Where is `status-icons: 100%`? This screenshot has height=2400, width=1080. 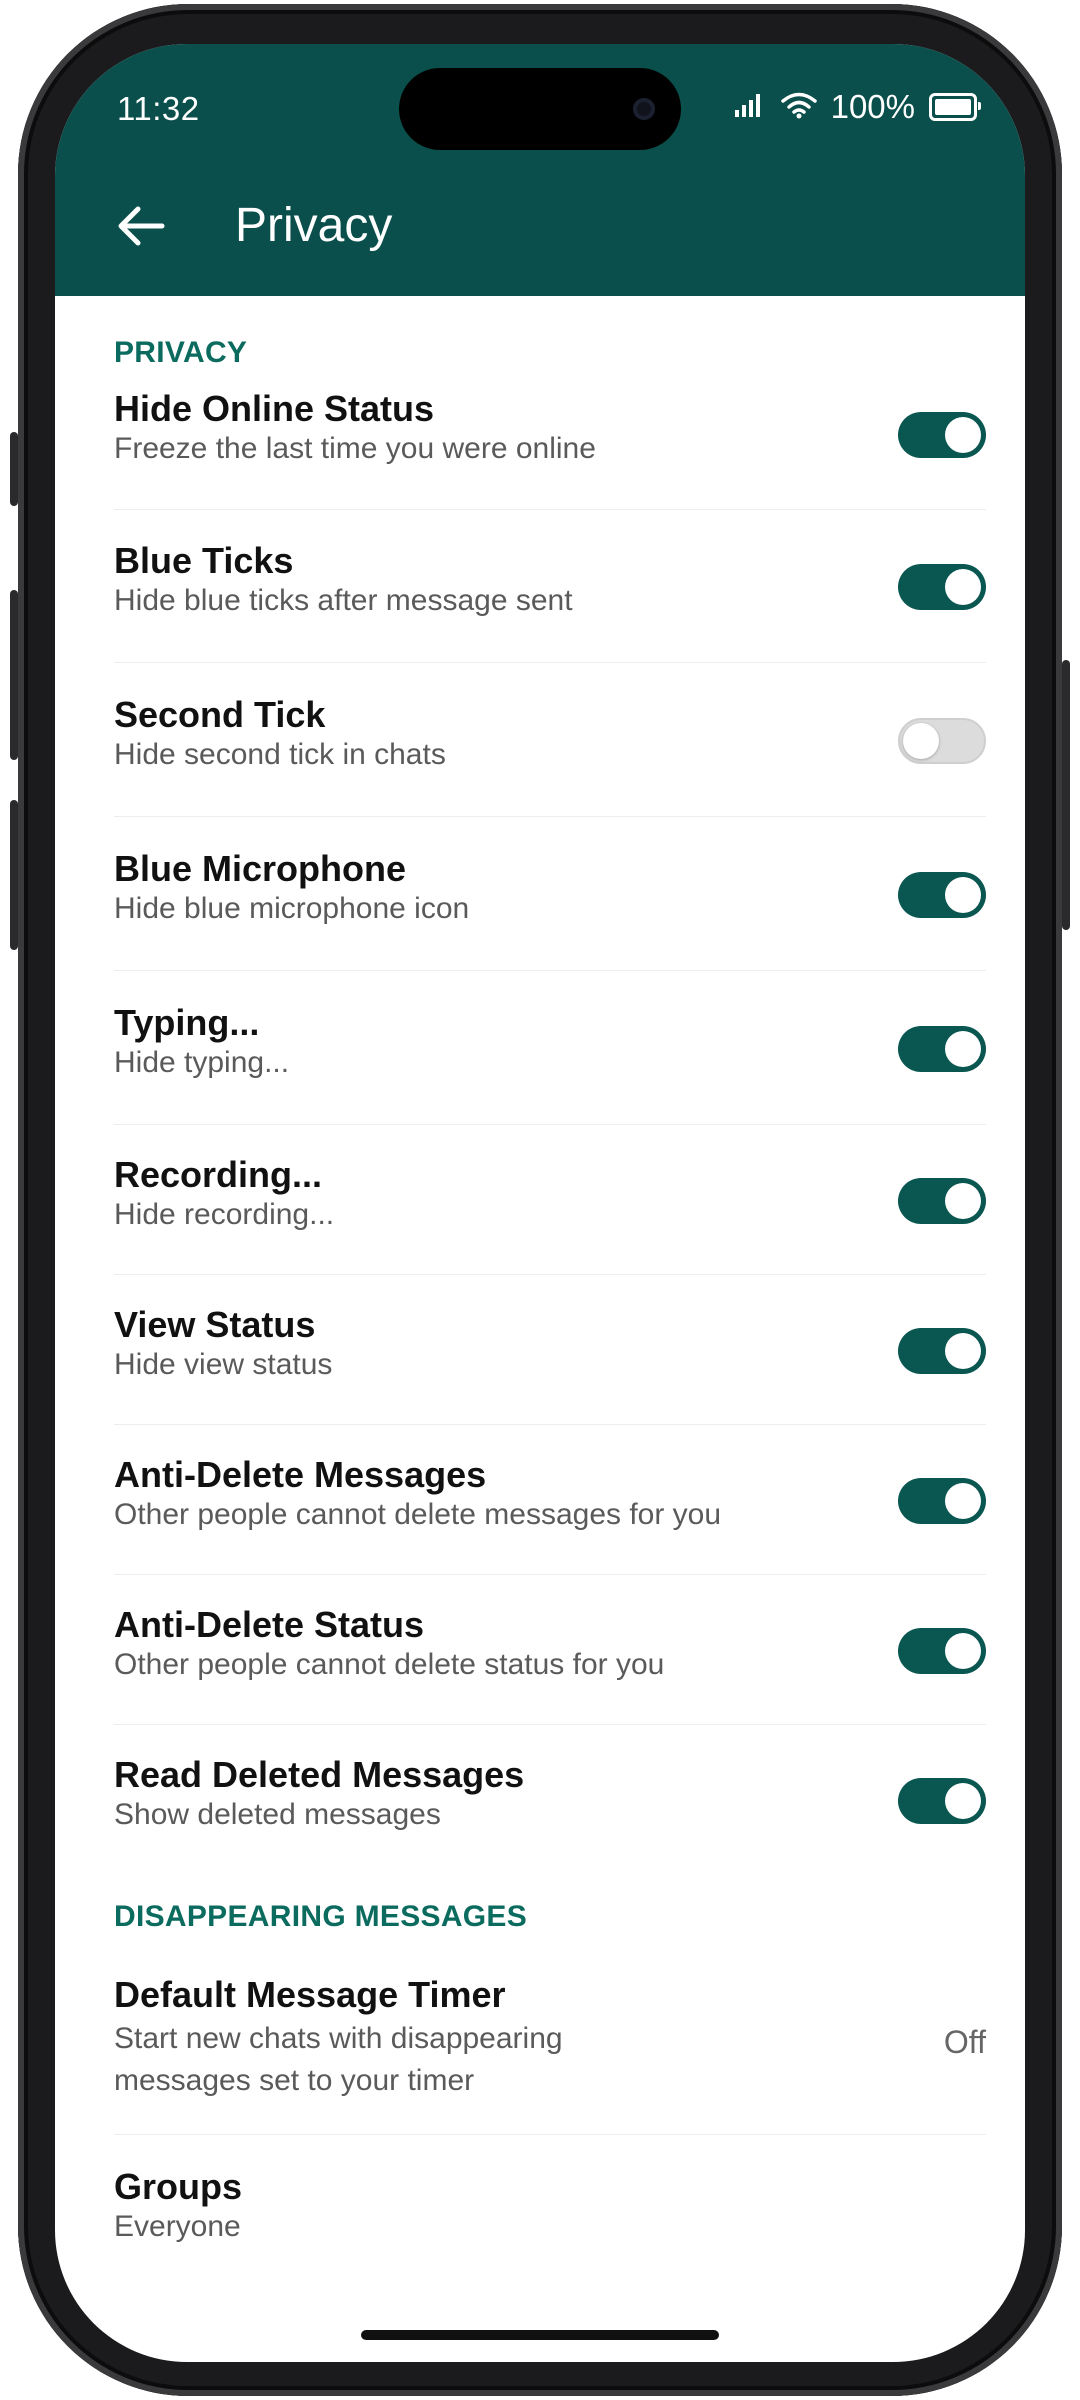
status-icons: 100% is located at coordinates (857, 107).